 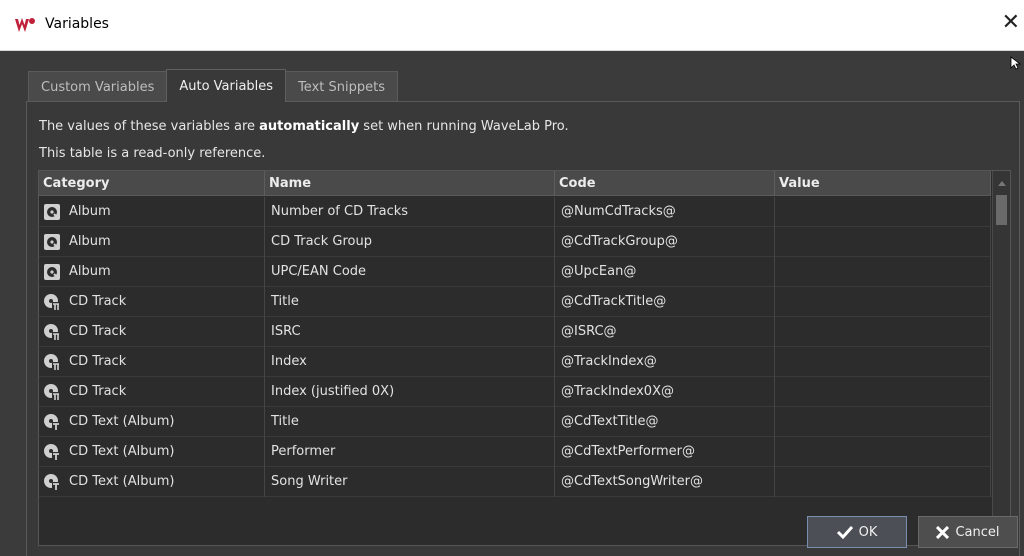 I want to click on table-row: CD Text (Album) Title @CdTextTitle@, so click(x=515, y=422).